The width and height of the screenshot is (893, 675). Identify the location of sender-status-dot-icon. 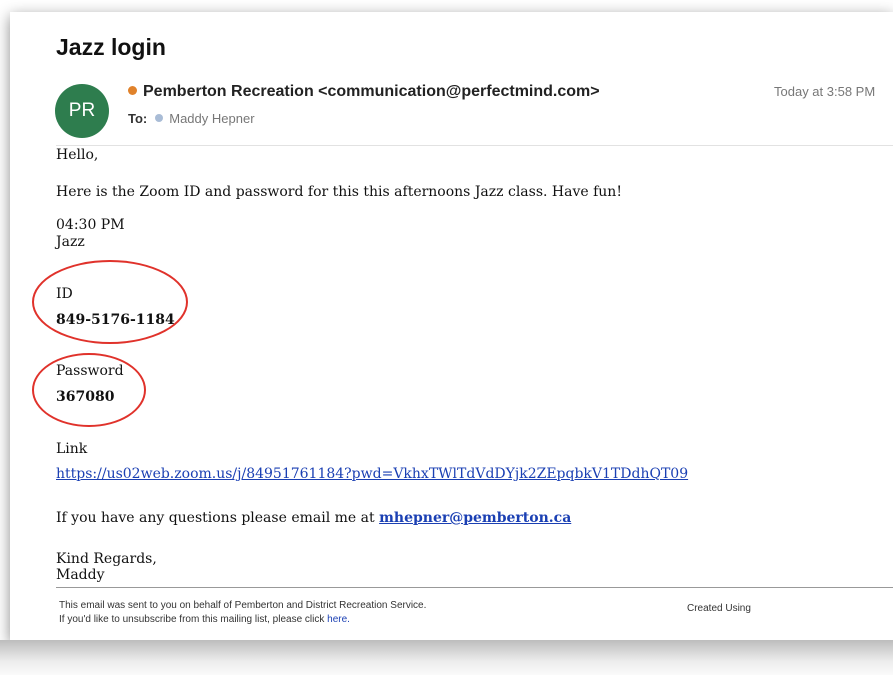
(132, 90).